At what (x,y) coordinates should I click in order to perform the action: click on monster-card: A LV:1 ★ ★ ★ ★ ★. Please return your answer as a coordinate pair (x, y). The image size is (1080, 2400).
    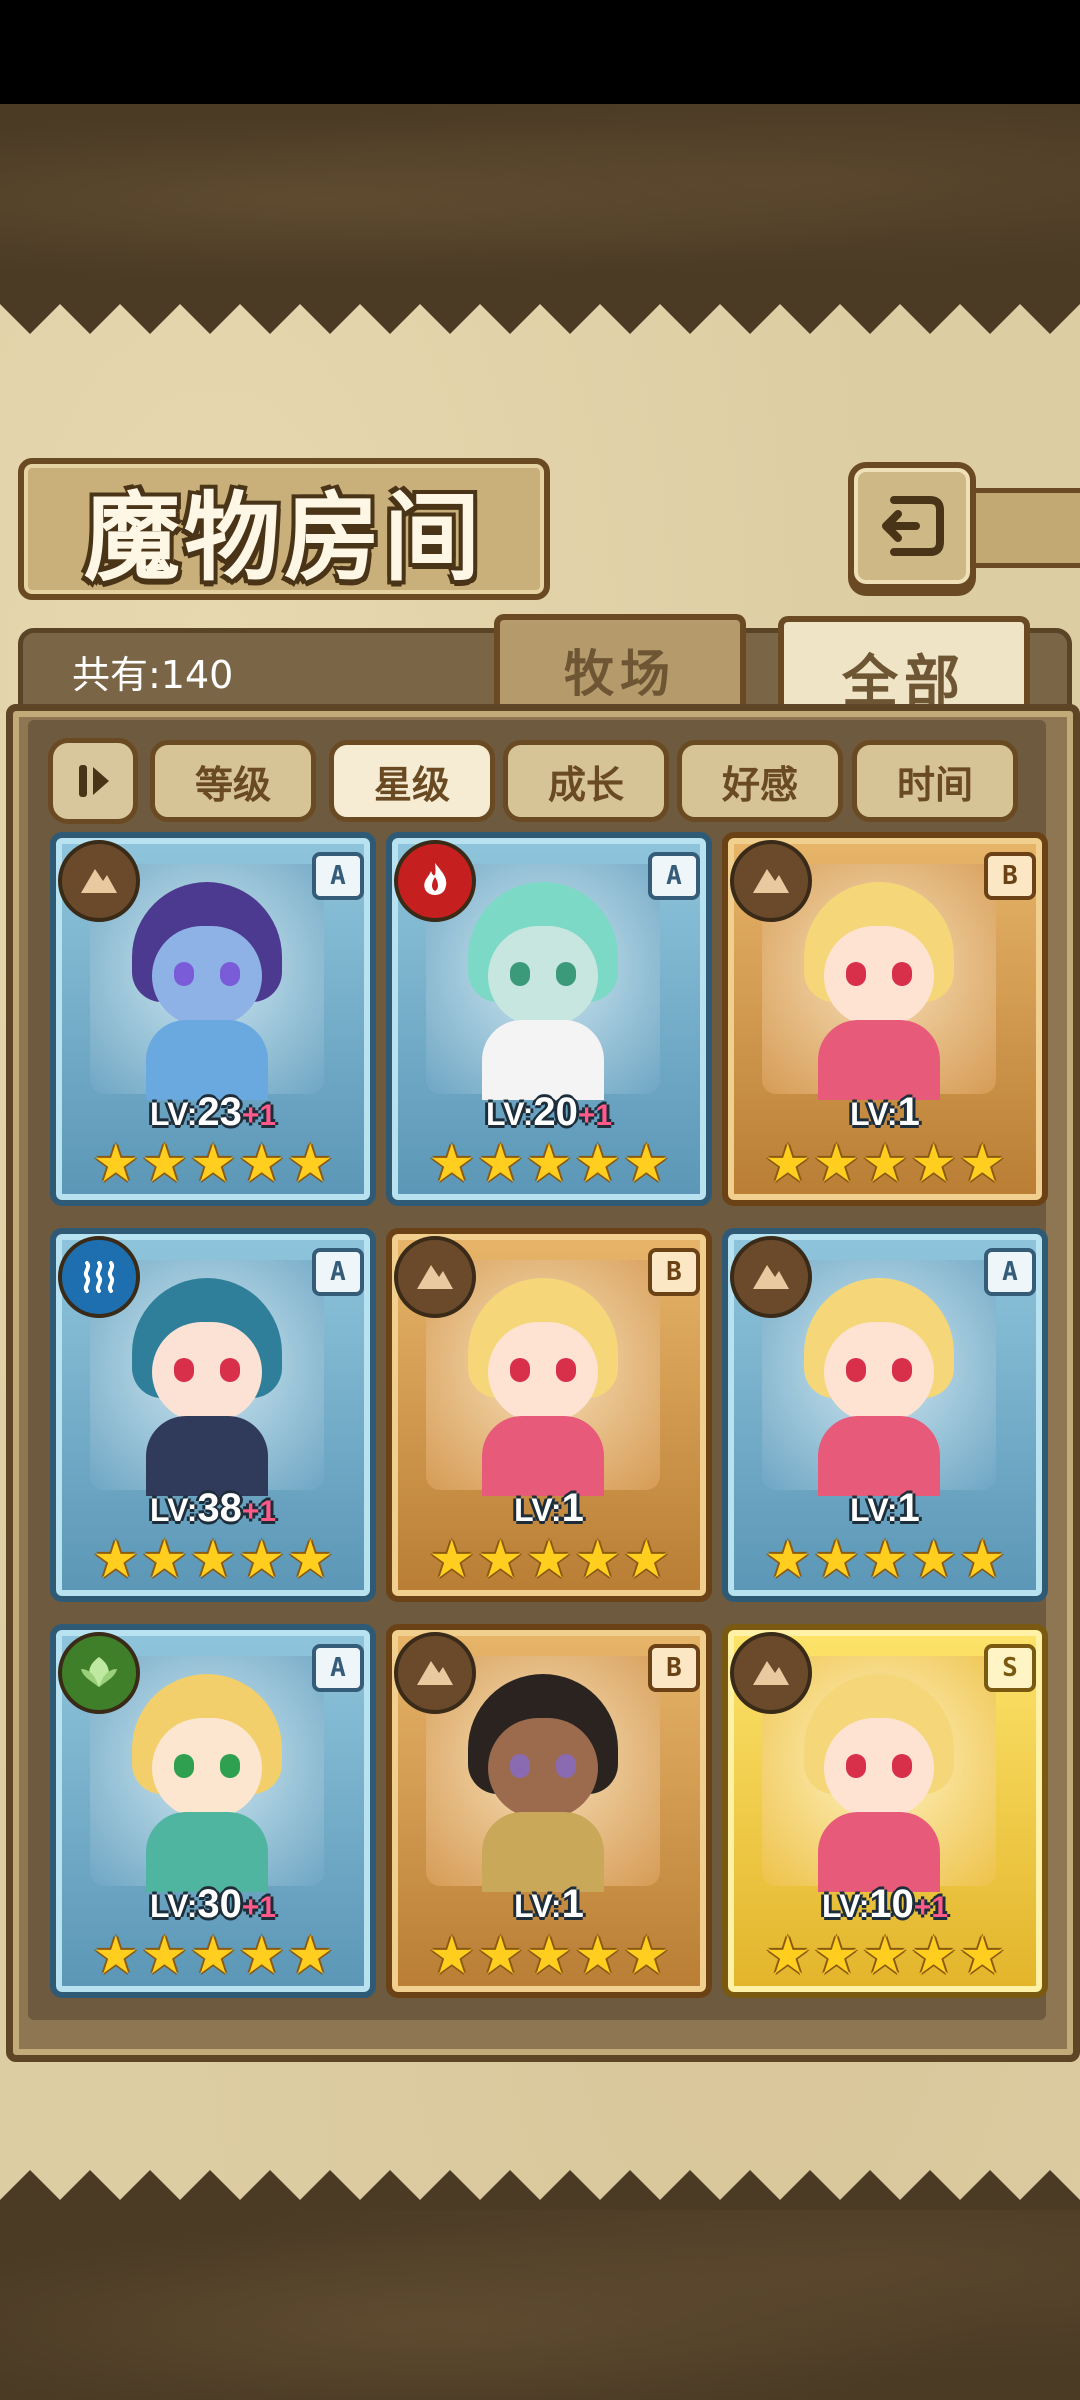
    Looking at the image, I should click on (885, 1415).